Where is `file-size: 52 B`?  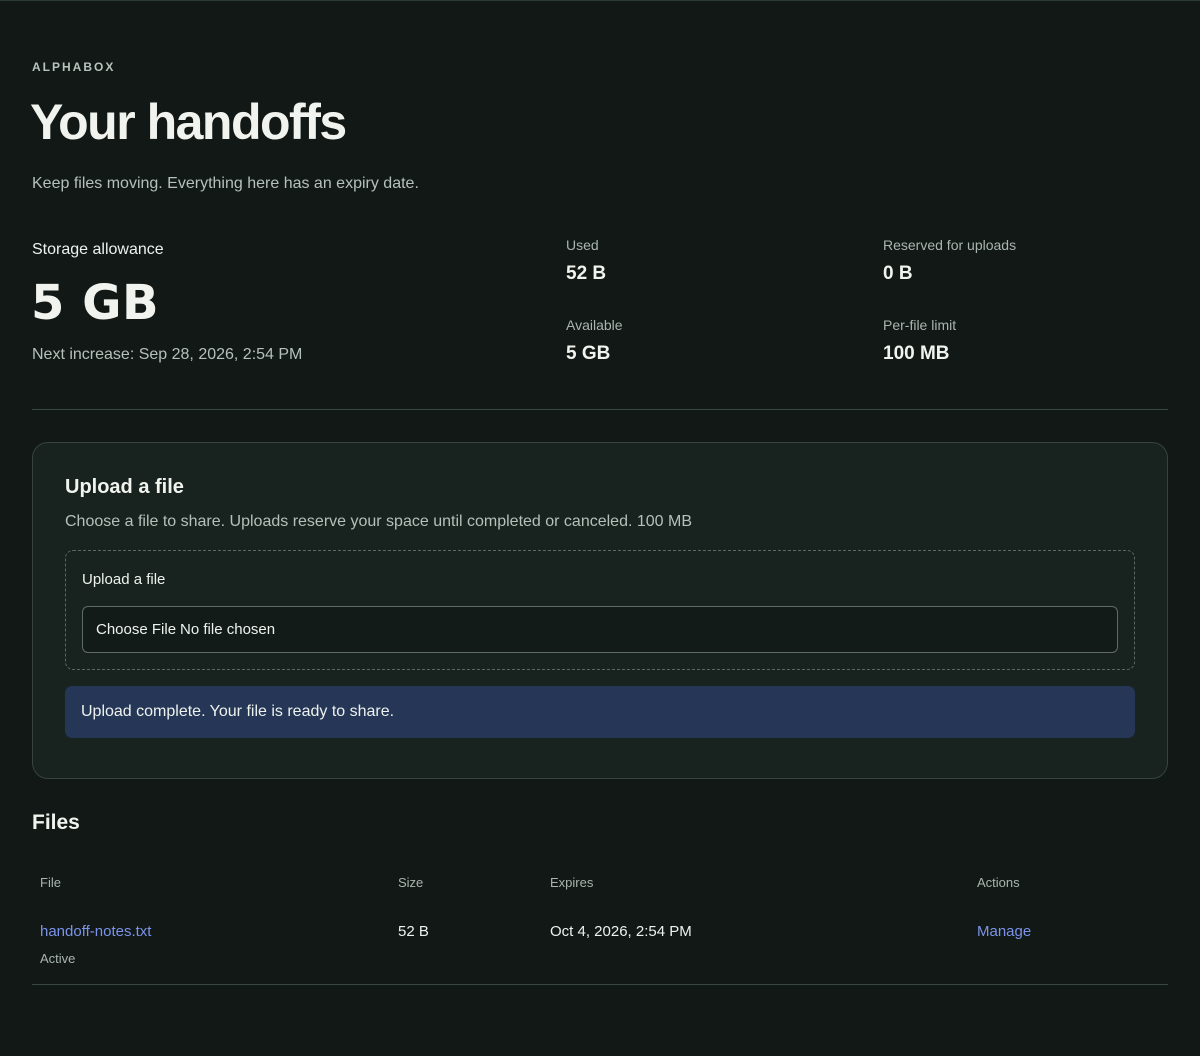 file-size: 52 B is located at coordinates (413, 931).